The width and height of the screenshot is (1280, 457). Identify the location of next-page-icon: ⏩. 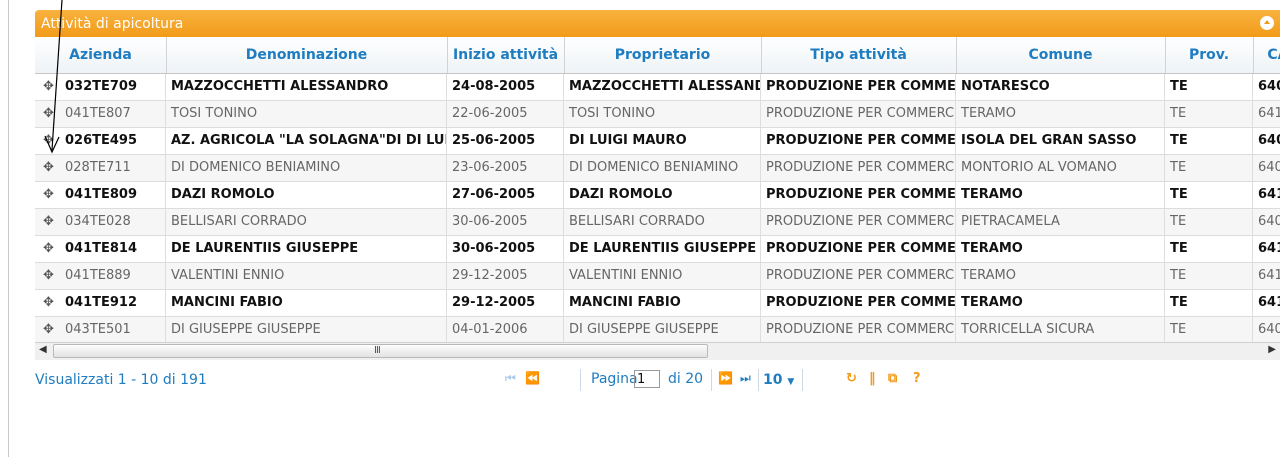
(725, 378).